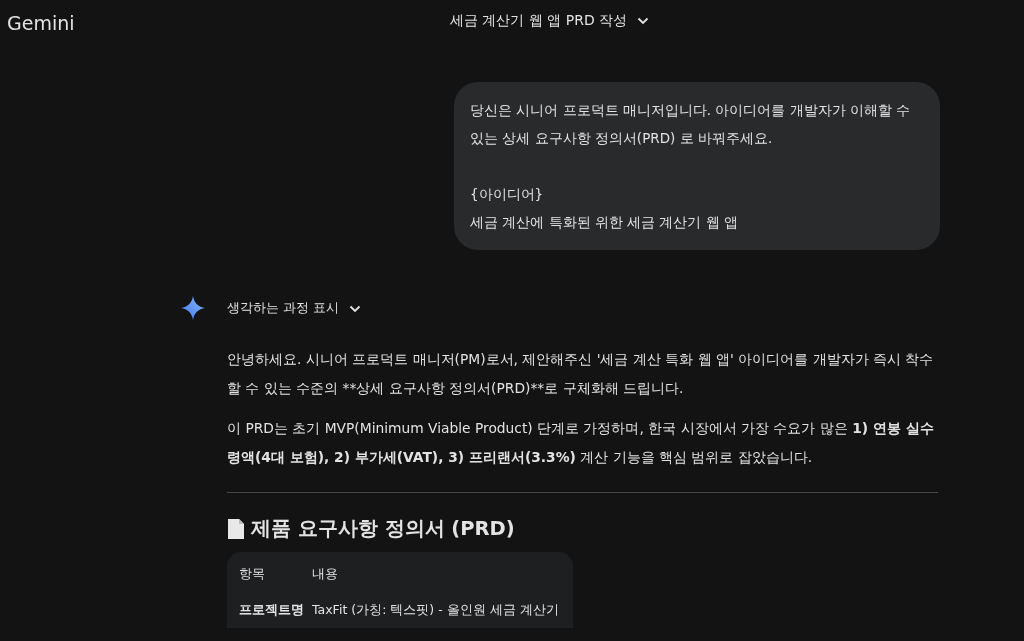 The width and height of the screenshot is (1024, 641). What do you see at coordinates (507, 194) in the screenshot?
I see `message-text: {아이디어}` at bounding box center [507, 194].